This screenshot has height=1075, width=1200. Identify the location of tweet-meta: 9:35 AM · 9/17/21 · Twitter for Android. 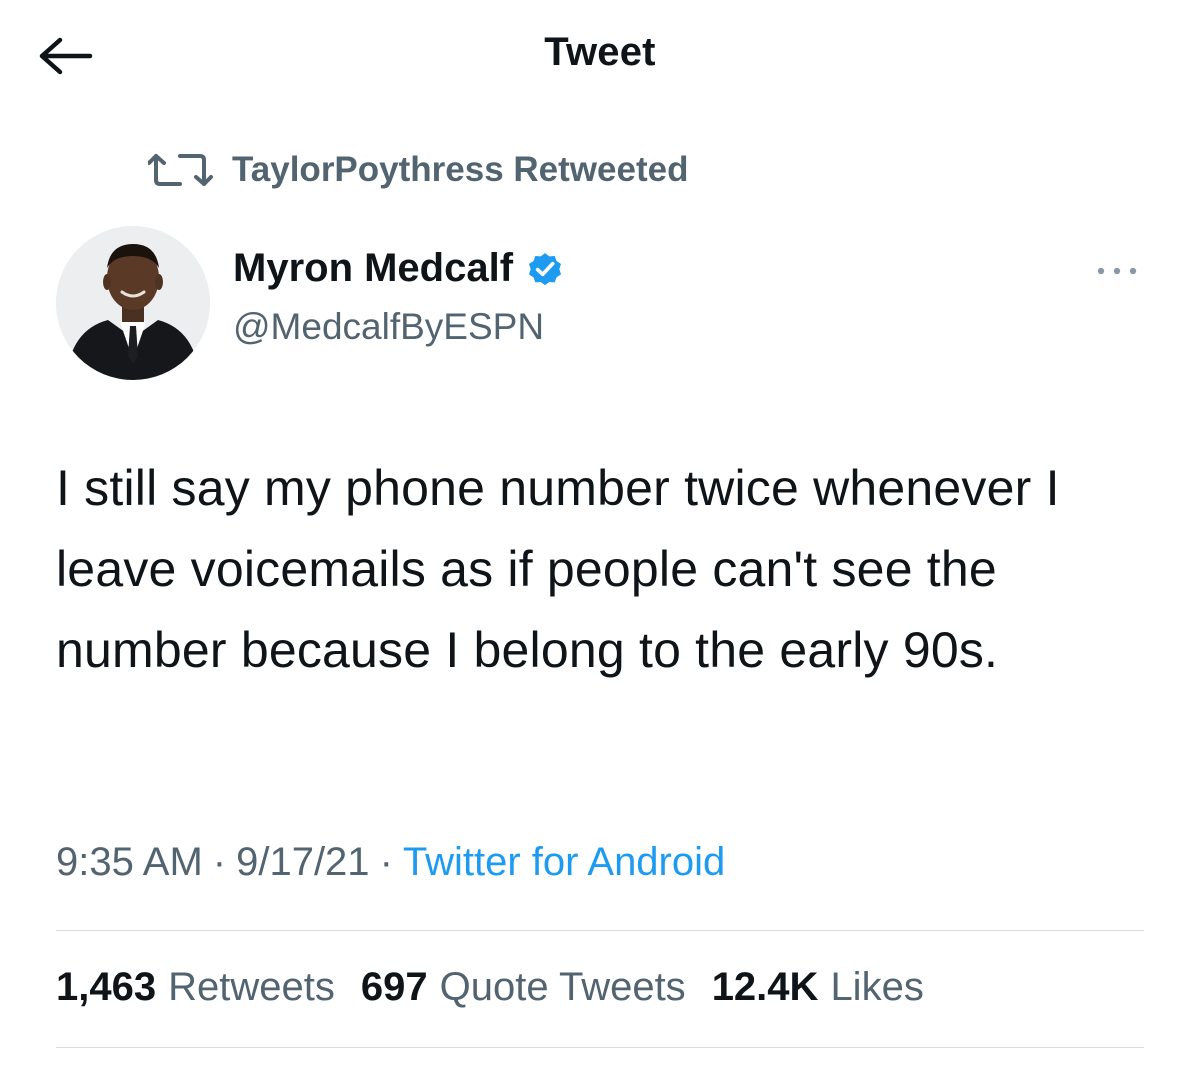
(390, 862).